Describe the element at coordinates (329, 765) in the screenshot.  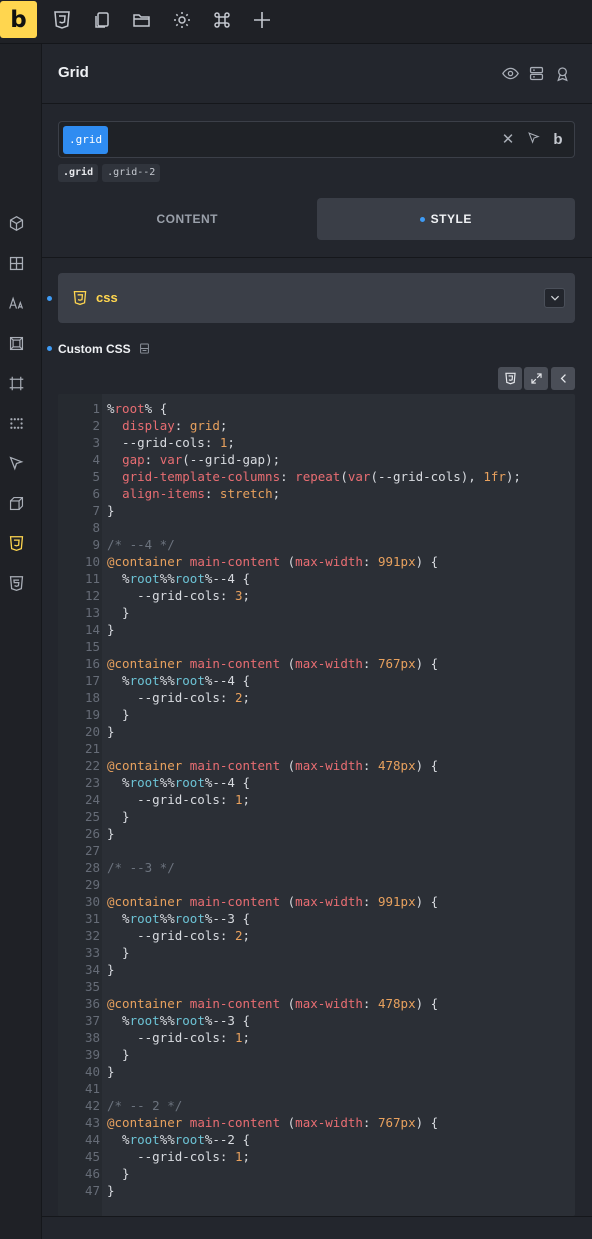
I see `code-token: max-width` at that location.